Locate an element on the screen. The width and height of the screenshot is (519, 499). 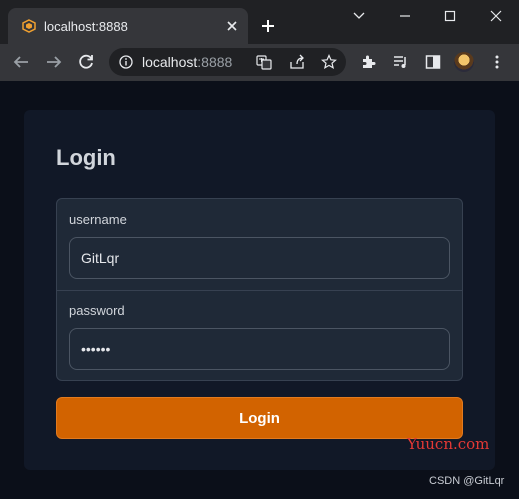
profile-avatar is located at coordinates (464, 62).